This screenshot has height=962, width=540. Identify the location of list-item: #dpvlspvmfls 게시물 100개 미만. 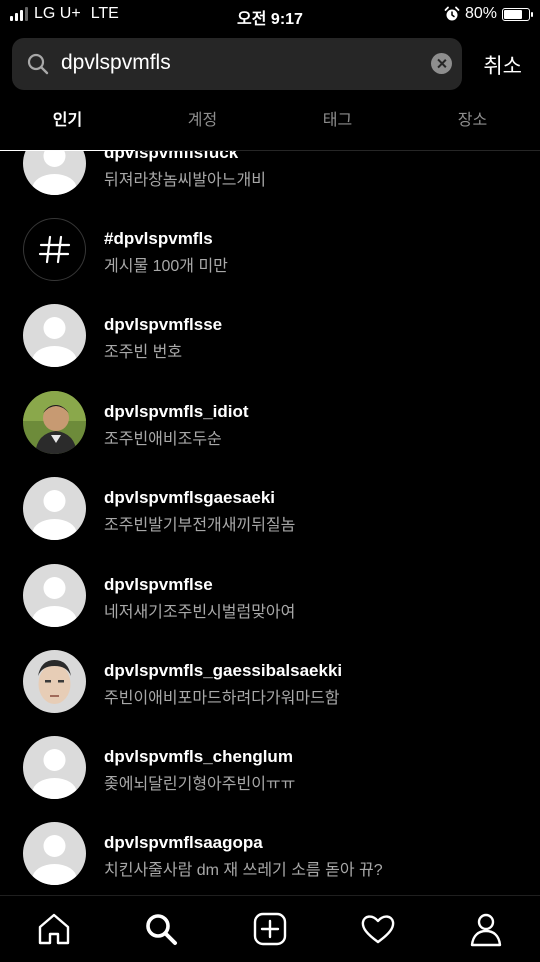
(270, 250).